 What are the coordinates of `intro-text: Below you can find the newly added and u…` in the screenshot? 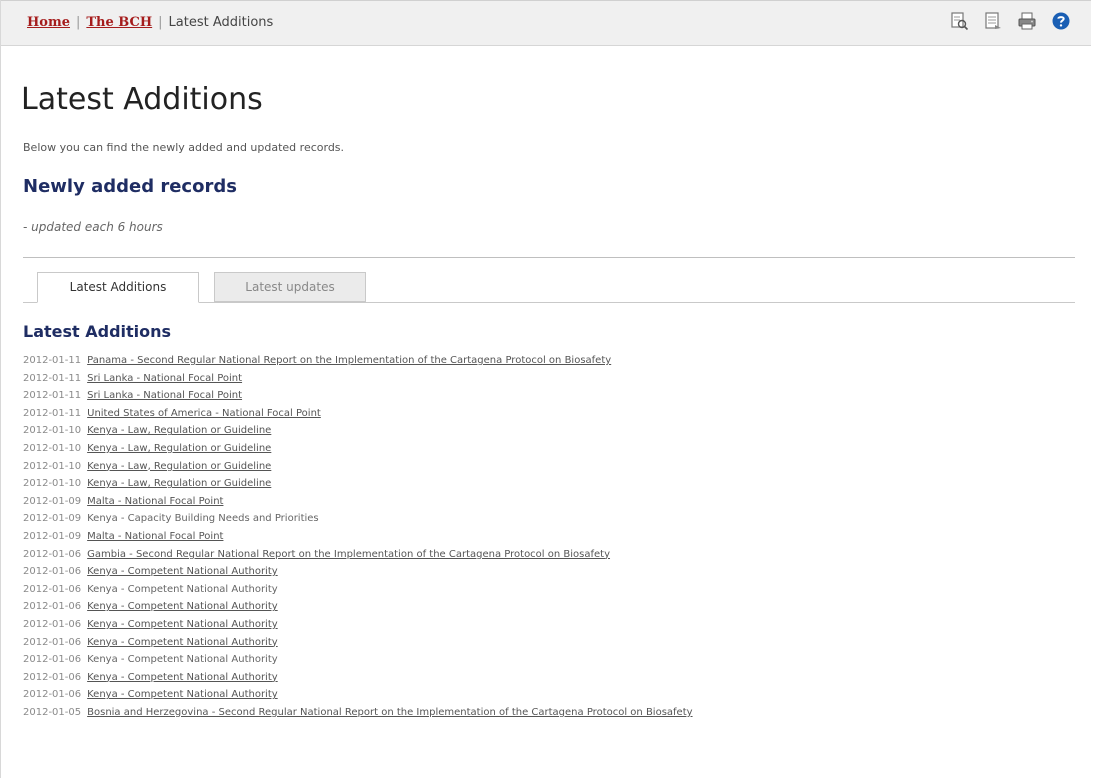 It's located at (184, 147).